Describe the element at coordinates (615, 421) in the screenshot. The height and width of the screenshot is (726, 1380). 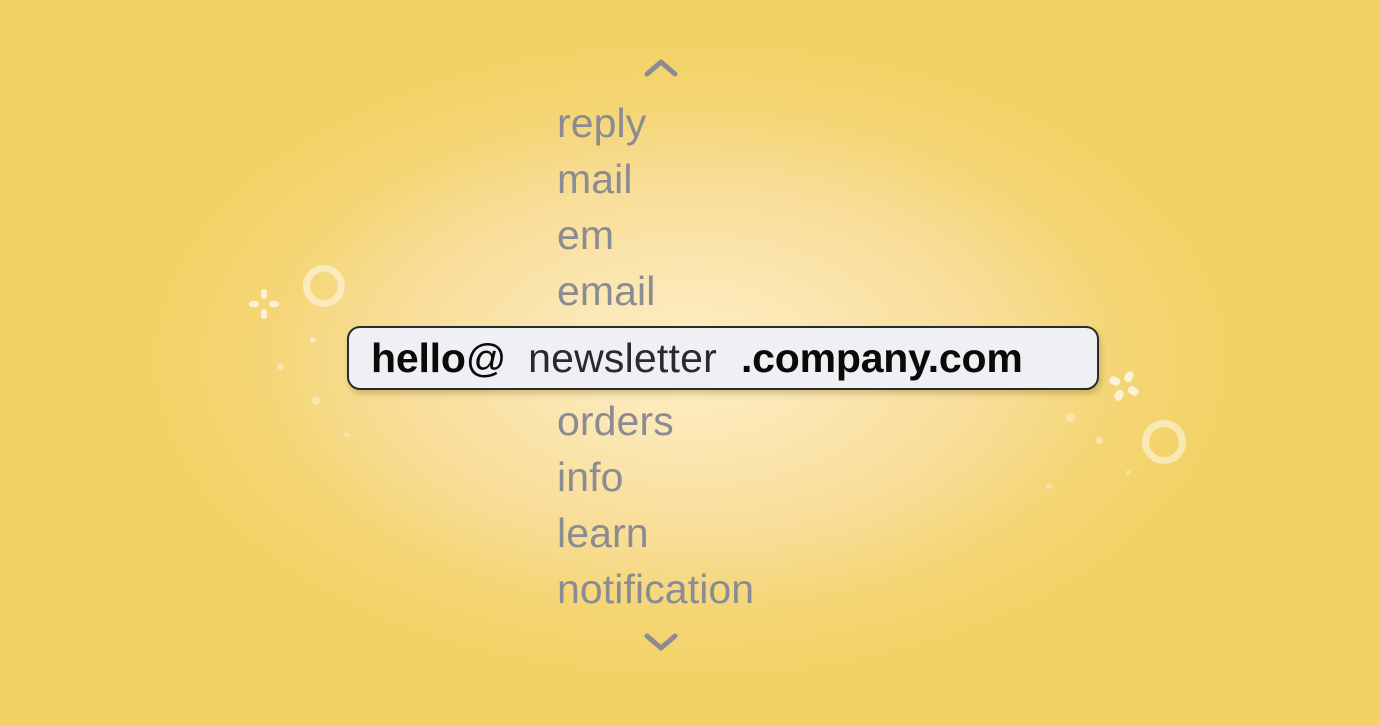
I see `picker-option-orders: orders` at that location.